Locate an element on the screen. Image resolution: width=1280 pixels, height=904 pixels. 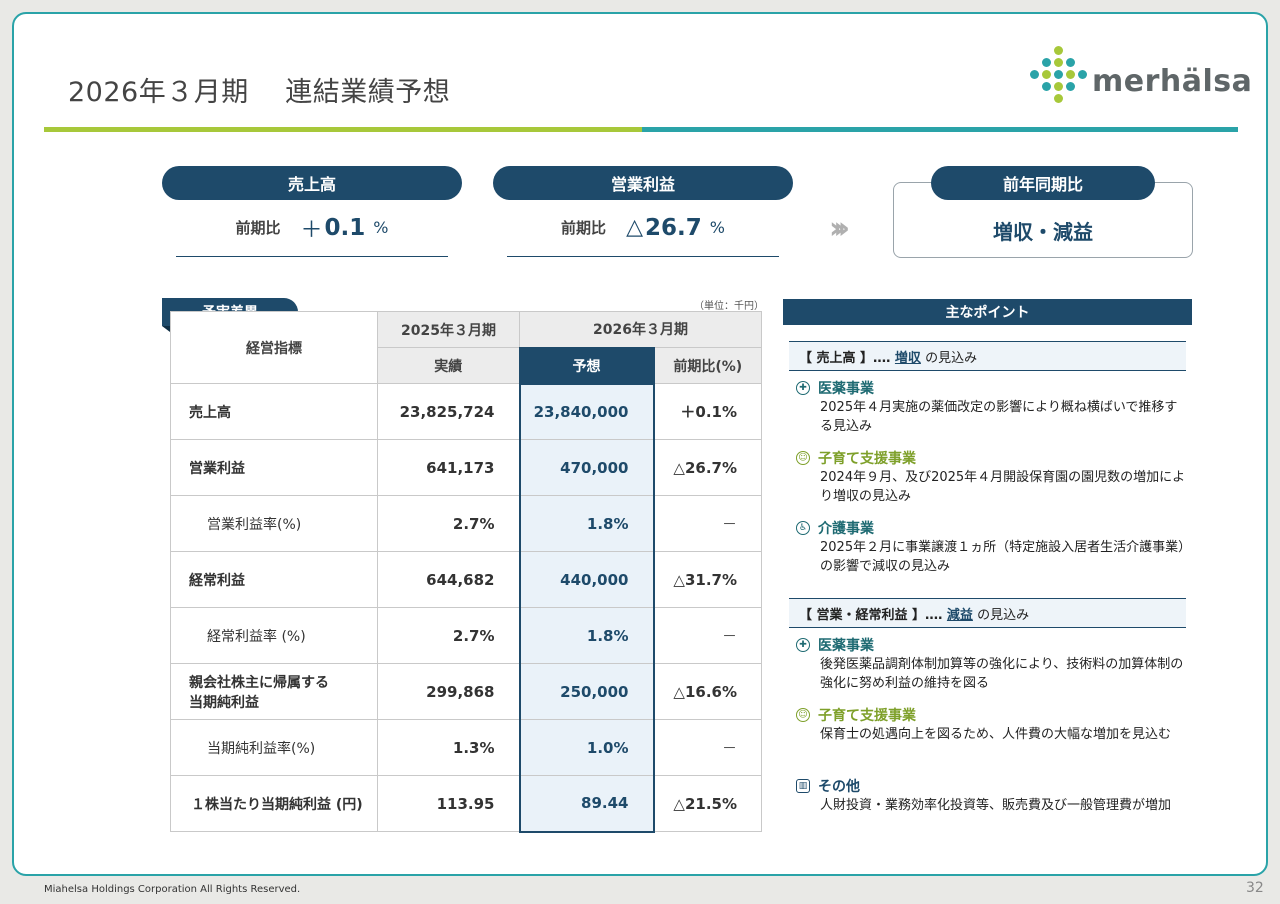
kpi-sales-value: 0.1 is located at coordinates (345, 227).